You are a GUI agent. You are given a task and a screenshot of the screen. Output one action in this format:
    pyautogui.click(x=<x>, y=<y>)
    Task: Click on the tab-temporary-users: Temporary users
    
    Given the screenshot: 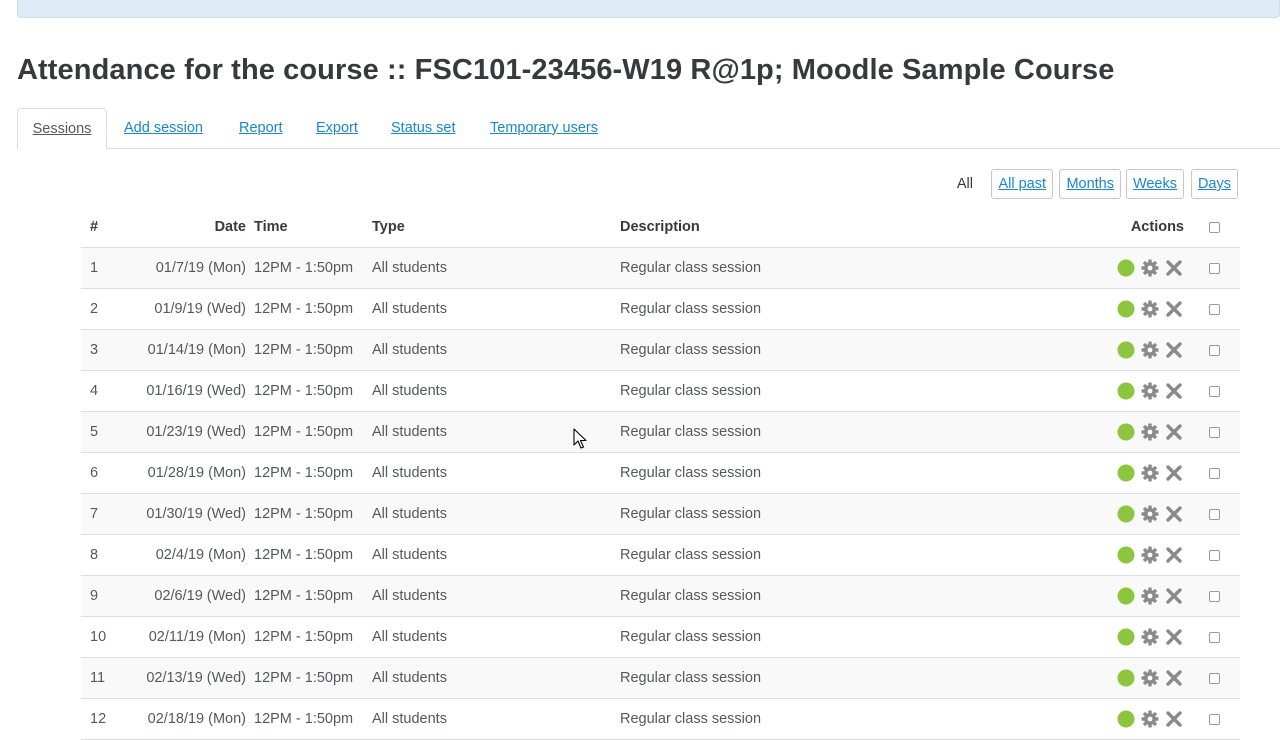 What is the action you would take?
    pyautogui.click(x=544, y=128)
    